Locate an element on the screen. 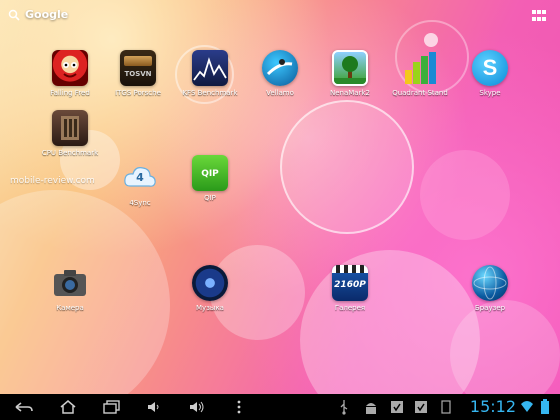  4sync-icon: 4 is located at coordinates (140, 178).